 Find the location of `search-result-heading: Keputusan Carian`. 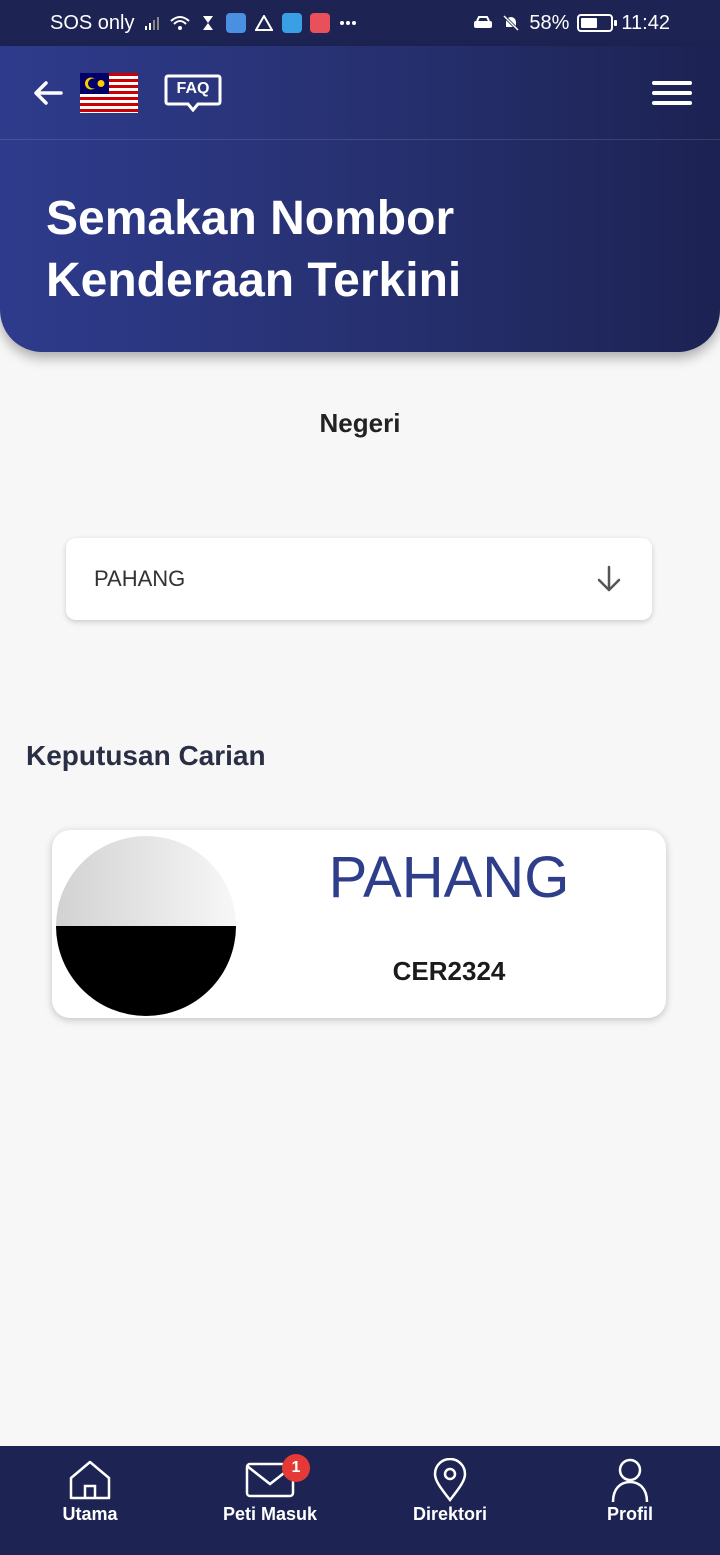

search-result-heading: Keputusan Carian is located at coordinates (146, 755).